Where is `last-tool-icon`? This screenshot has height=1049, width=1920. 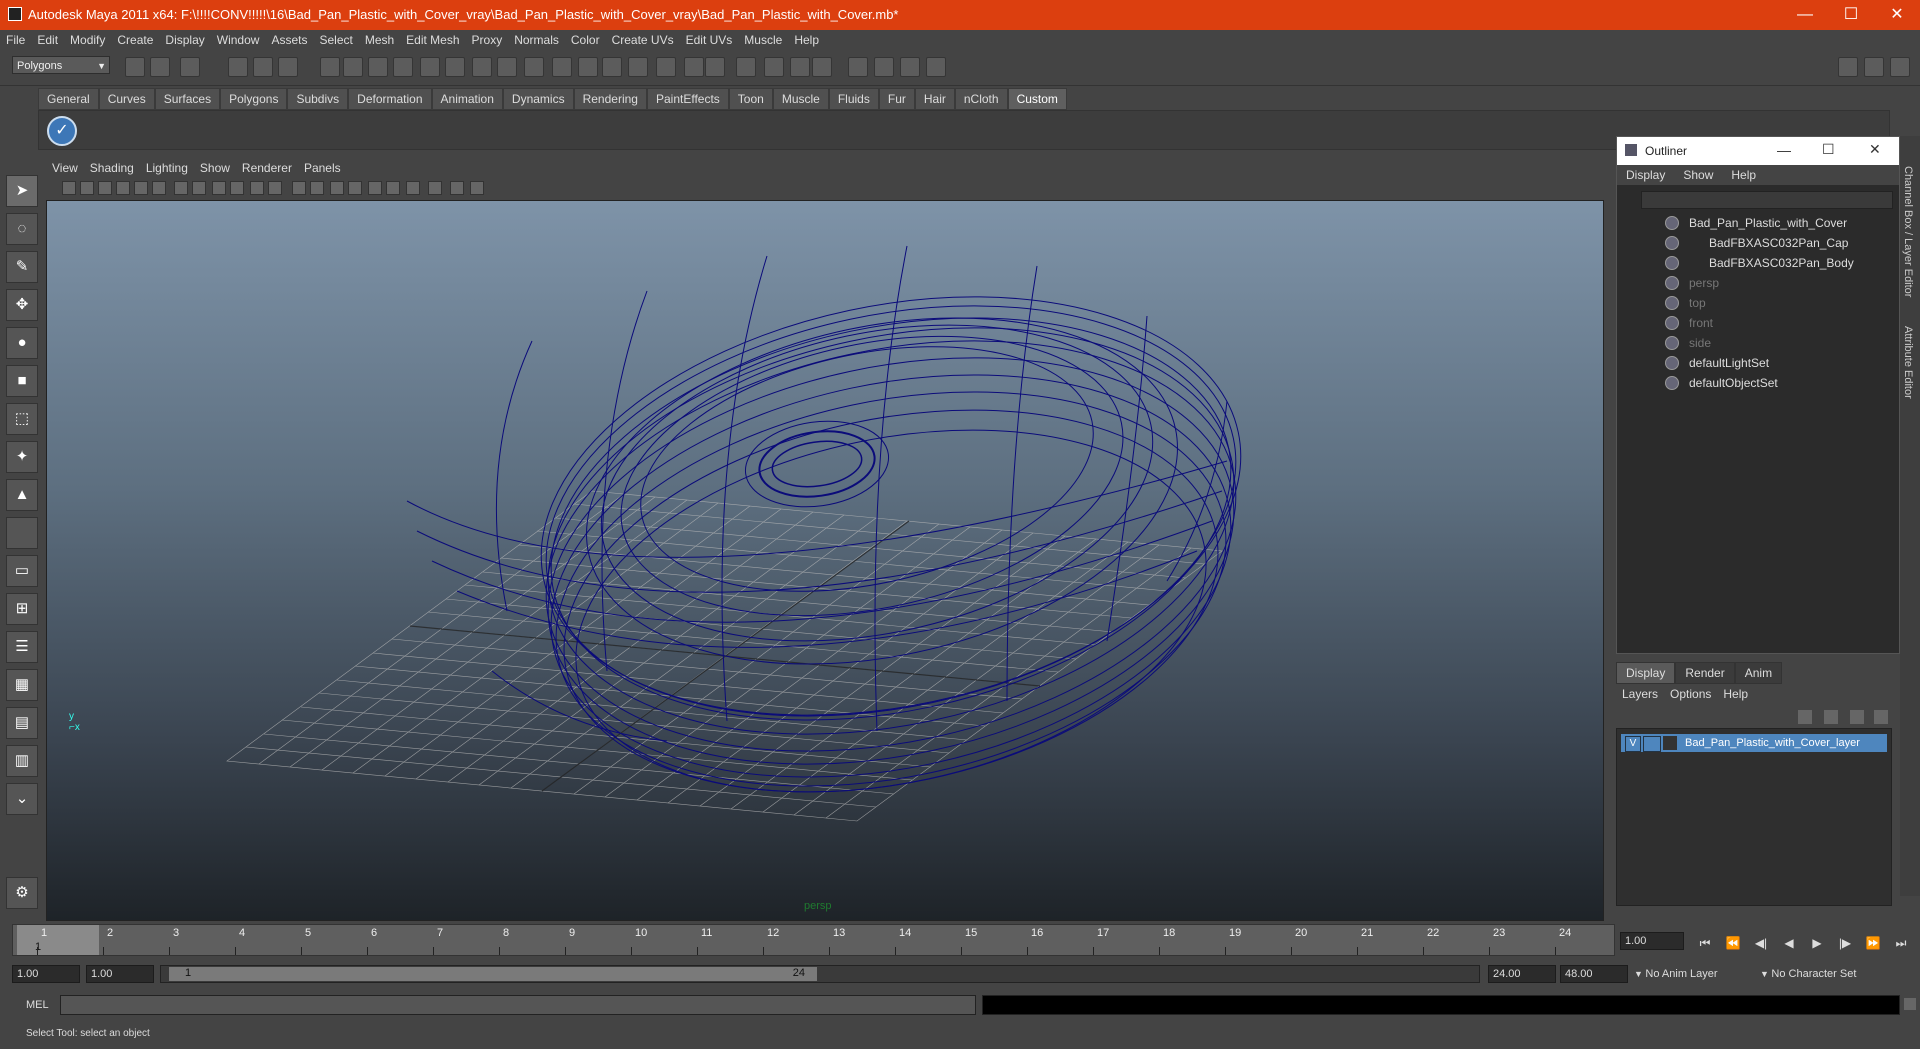 last-tool-icon is located at coordinates (22, 533).